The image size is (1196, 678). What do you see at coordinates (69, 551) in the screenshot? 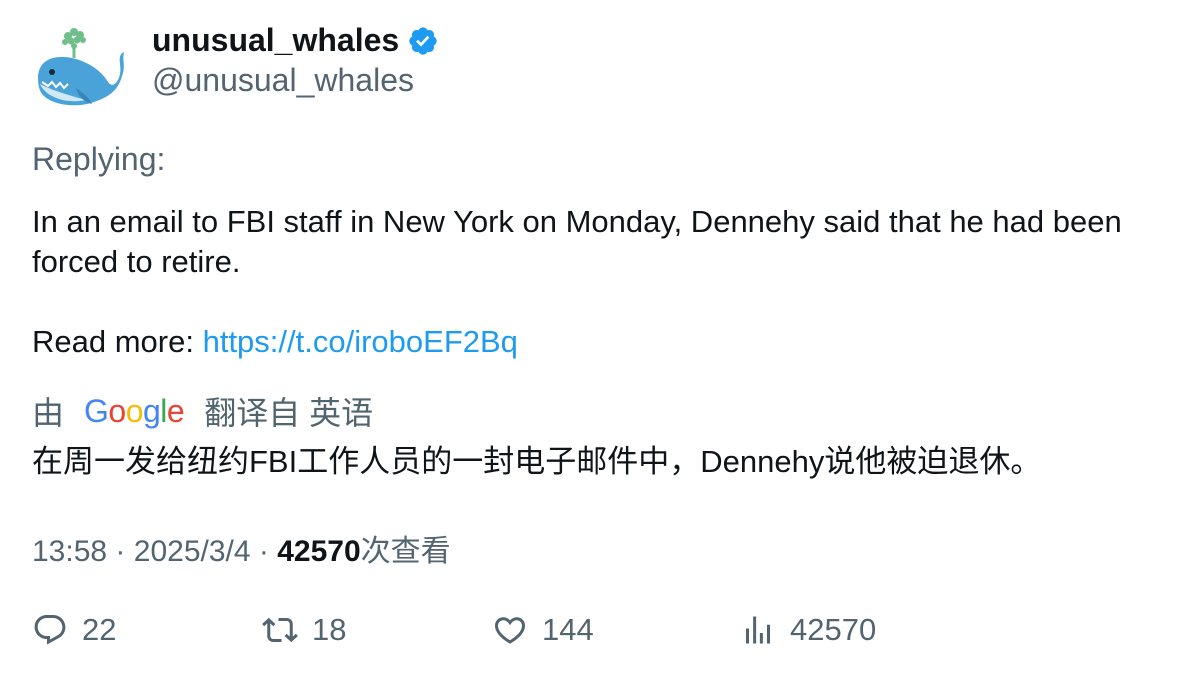
I see `tweet-time: 13:58` at bounding box center [69, 551].